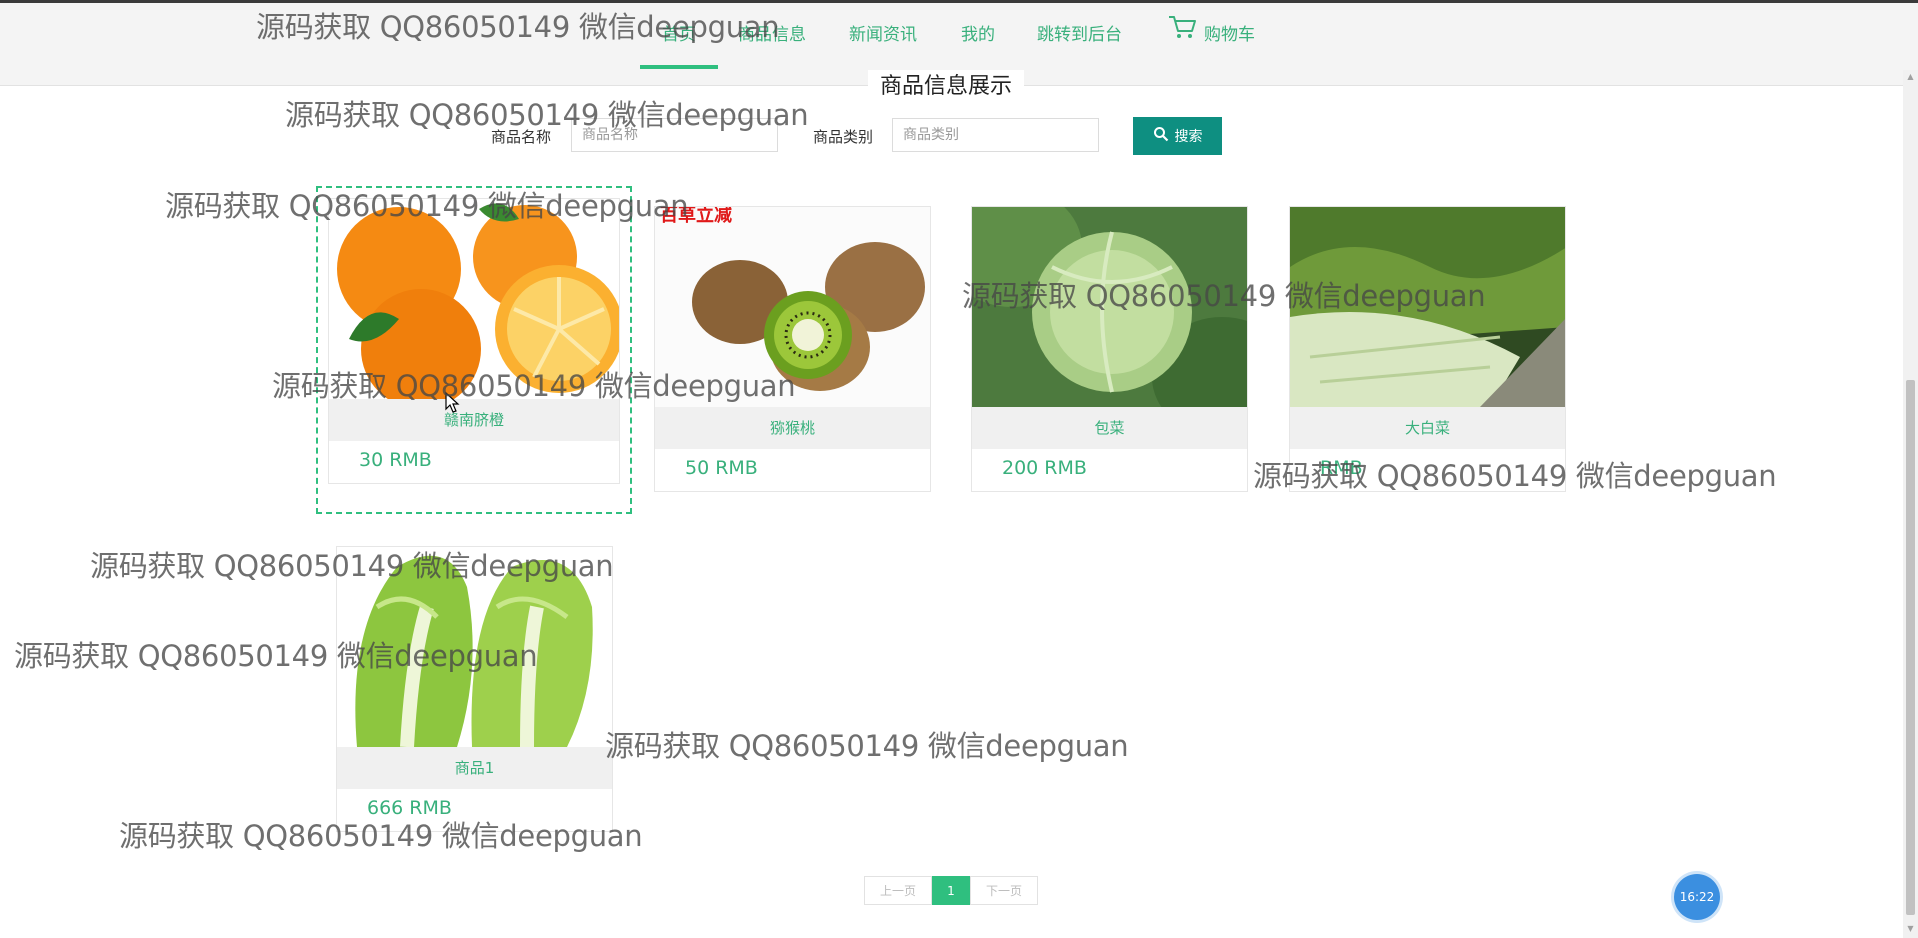 The image size is (1918, 938). I want to click on product-price: 200 RMB, so click(1044, 468).